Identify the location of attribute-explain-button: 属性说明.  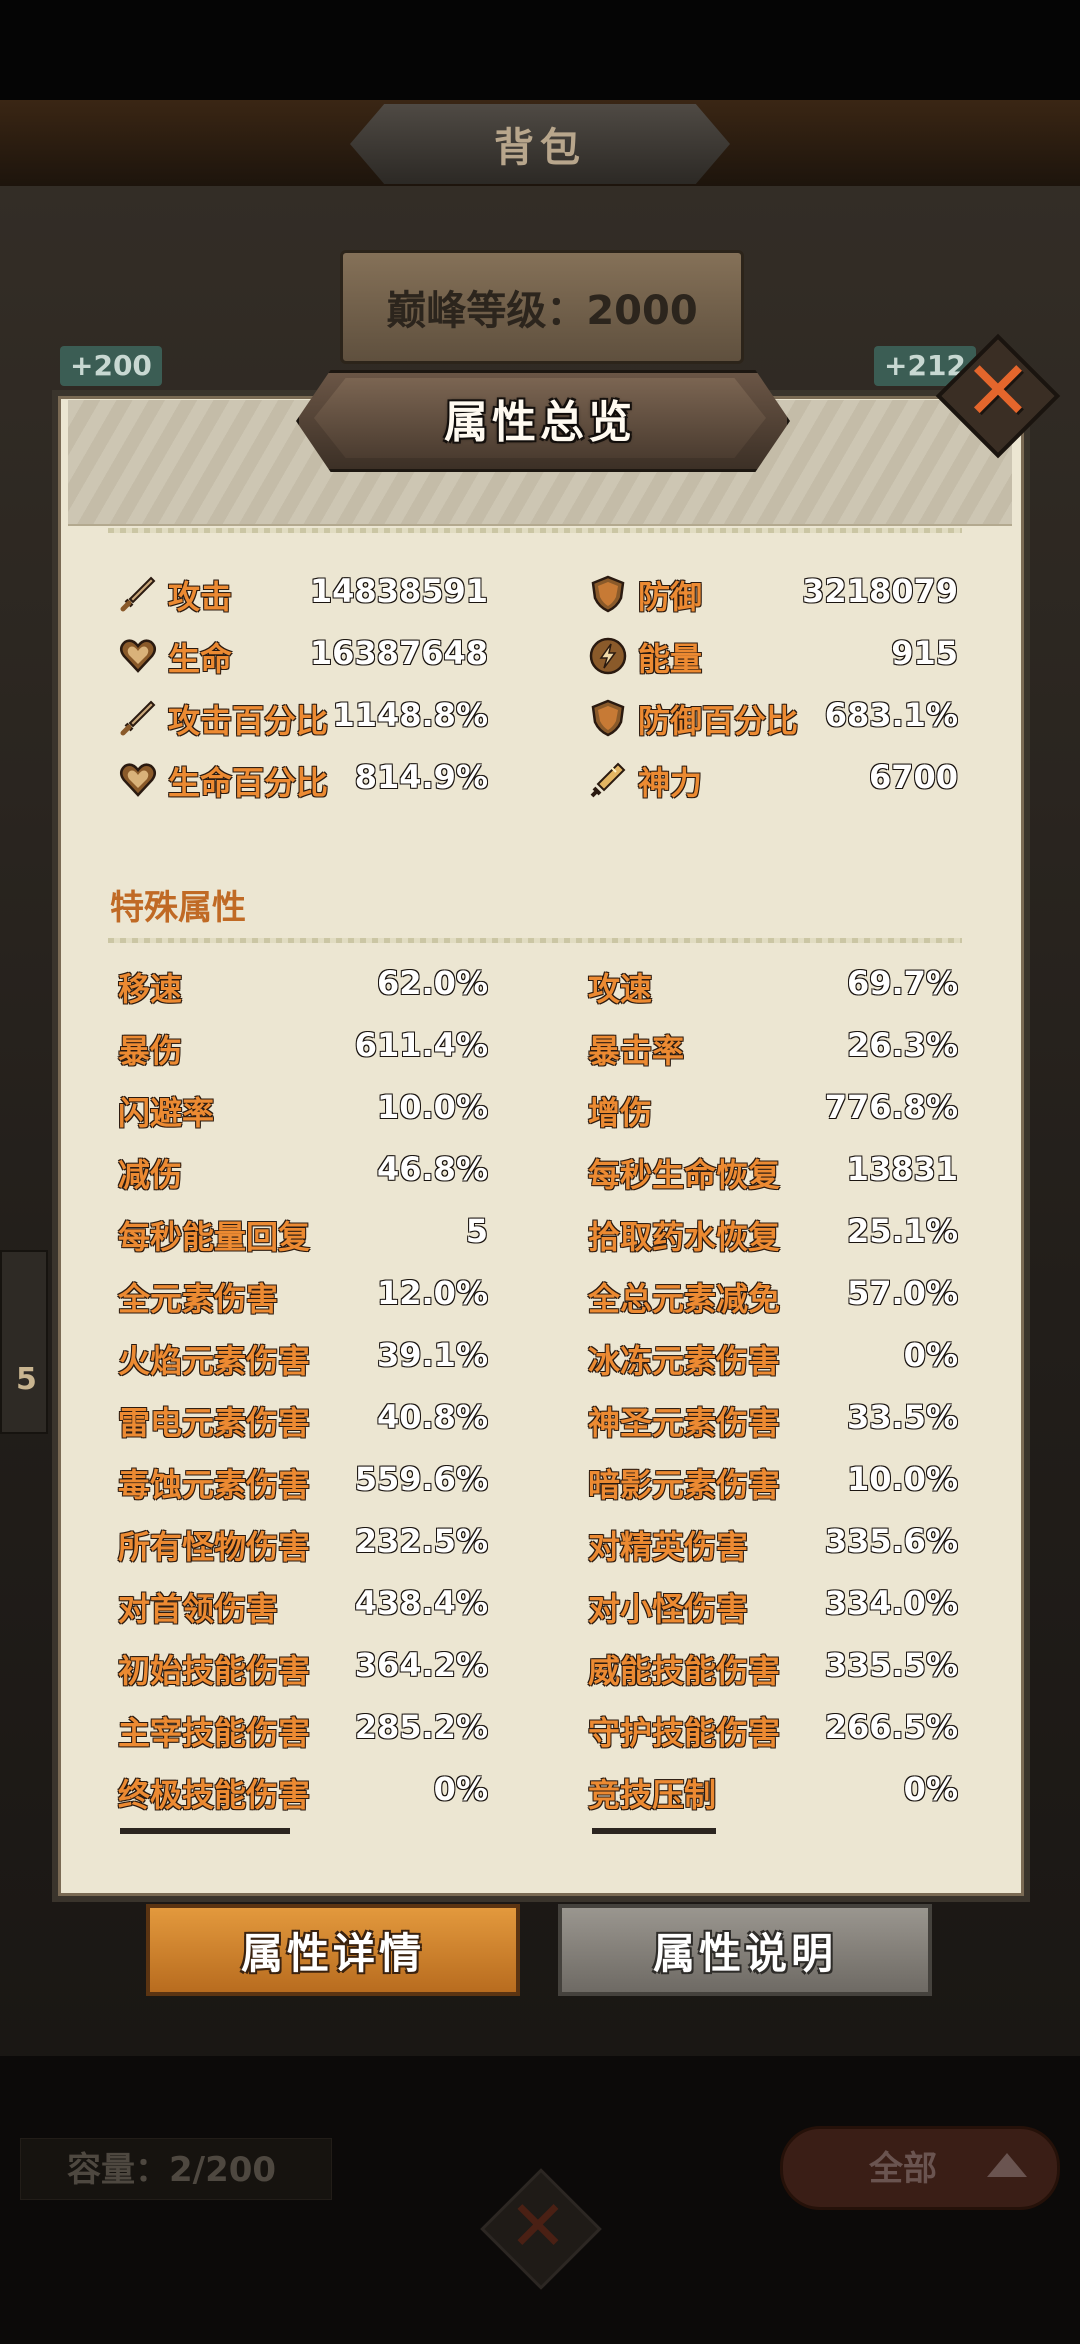
(745, 1950).